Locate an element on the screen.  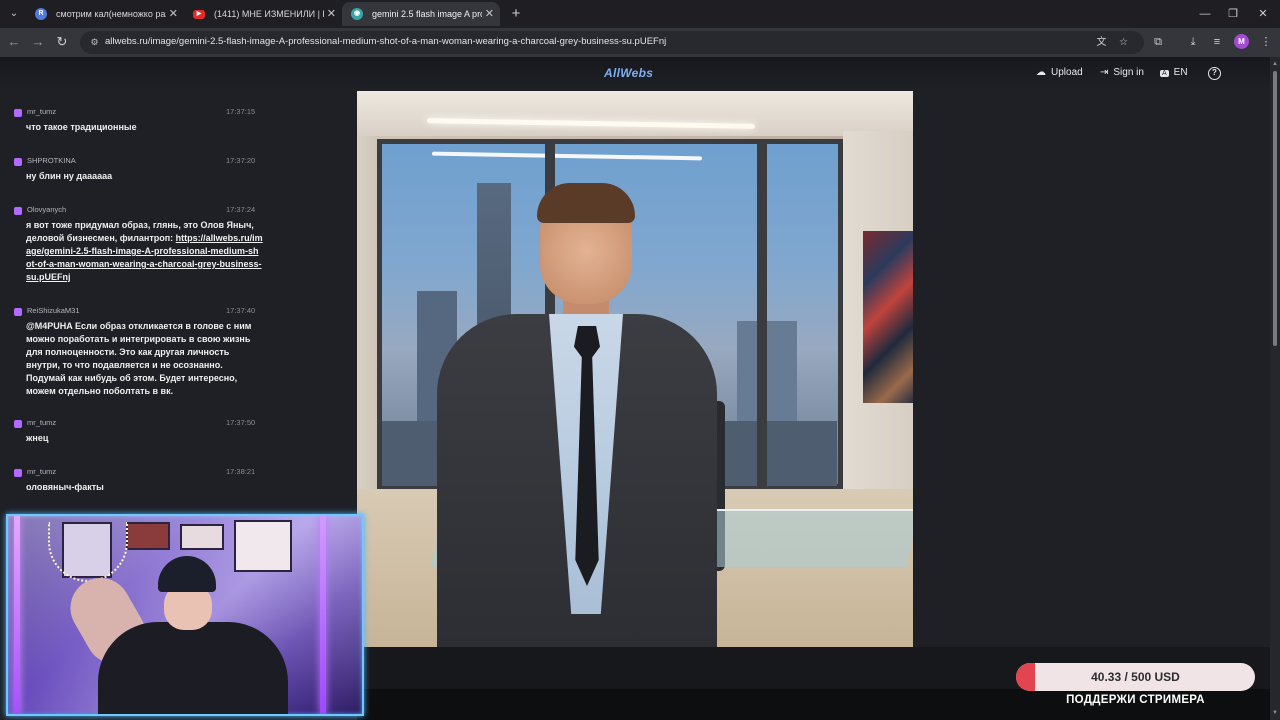
minimize-icon: — is located at coordinates (1205, 14).